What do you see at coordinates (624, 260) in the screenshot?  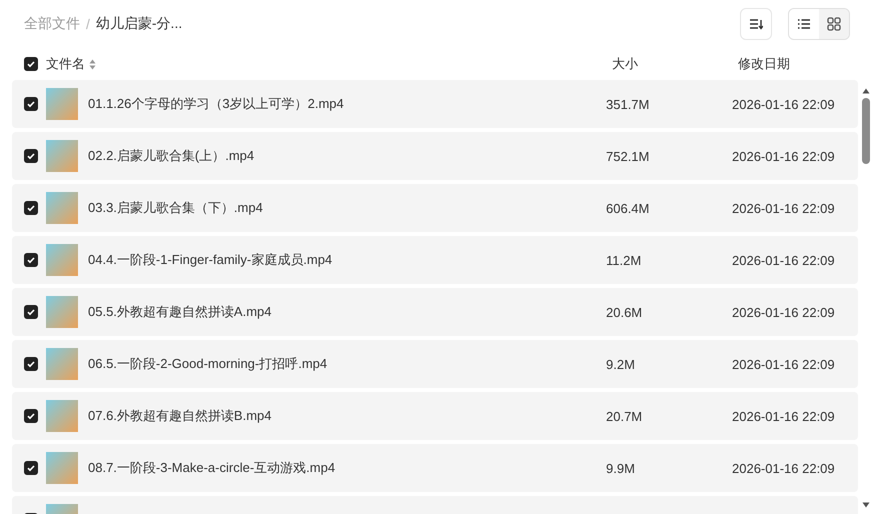 I see `file-size: 11.2M` at bounding box center [624, 260].